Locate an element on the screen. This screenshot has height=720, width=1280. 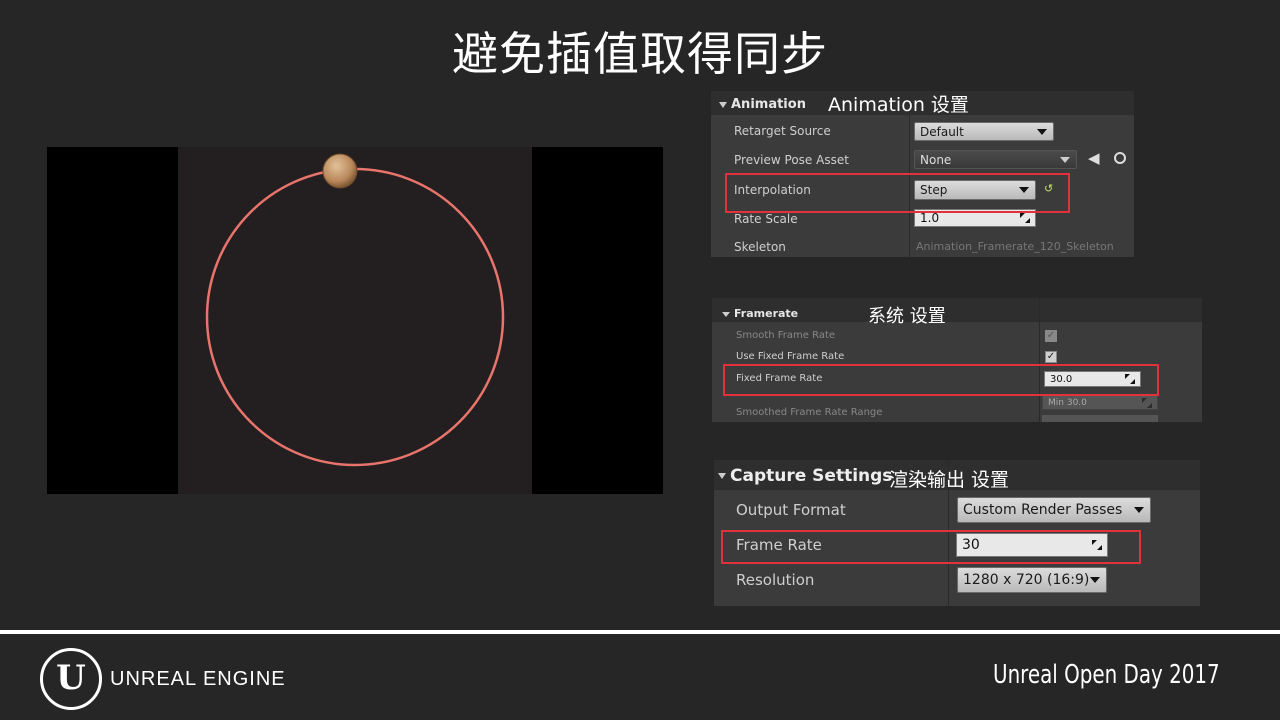
retarget-source-label: Retarget Source is located at coordinates (782, 131).